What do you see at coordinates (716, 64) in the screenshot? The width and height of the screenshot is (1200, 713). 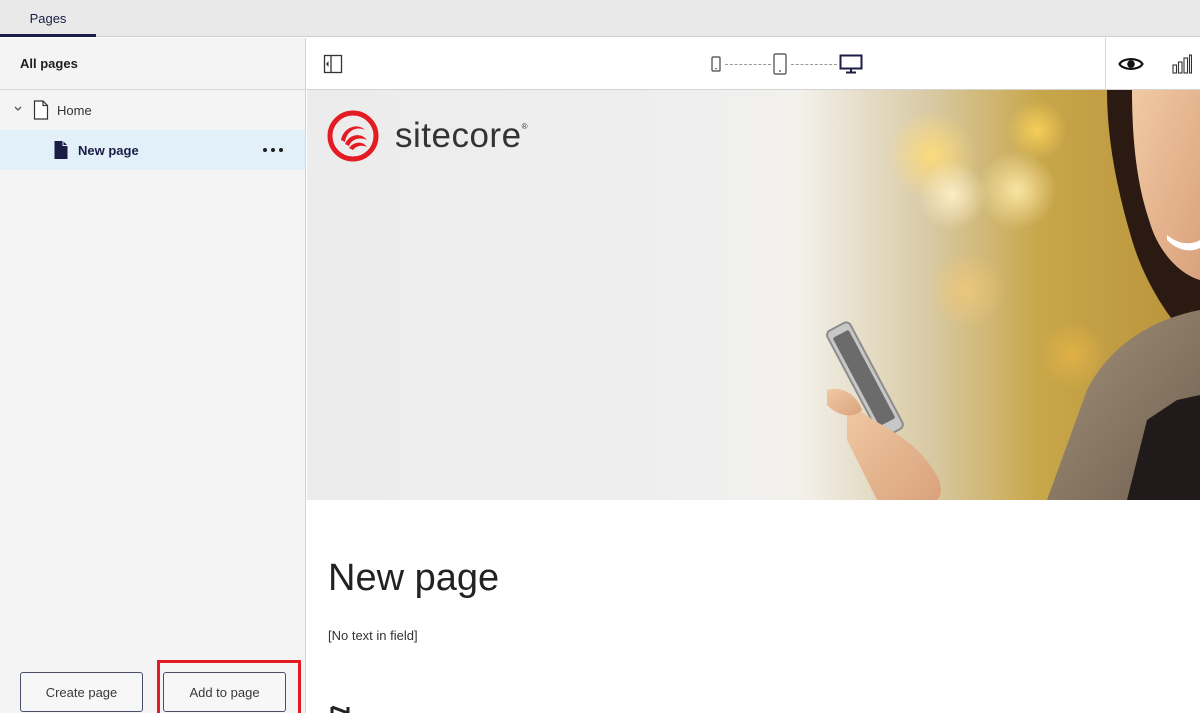 I see `mobile-icon` at bounding box center [716, 64].